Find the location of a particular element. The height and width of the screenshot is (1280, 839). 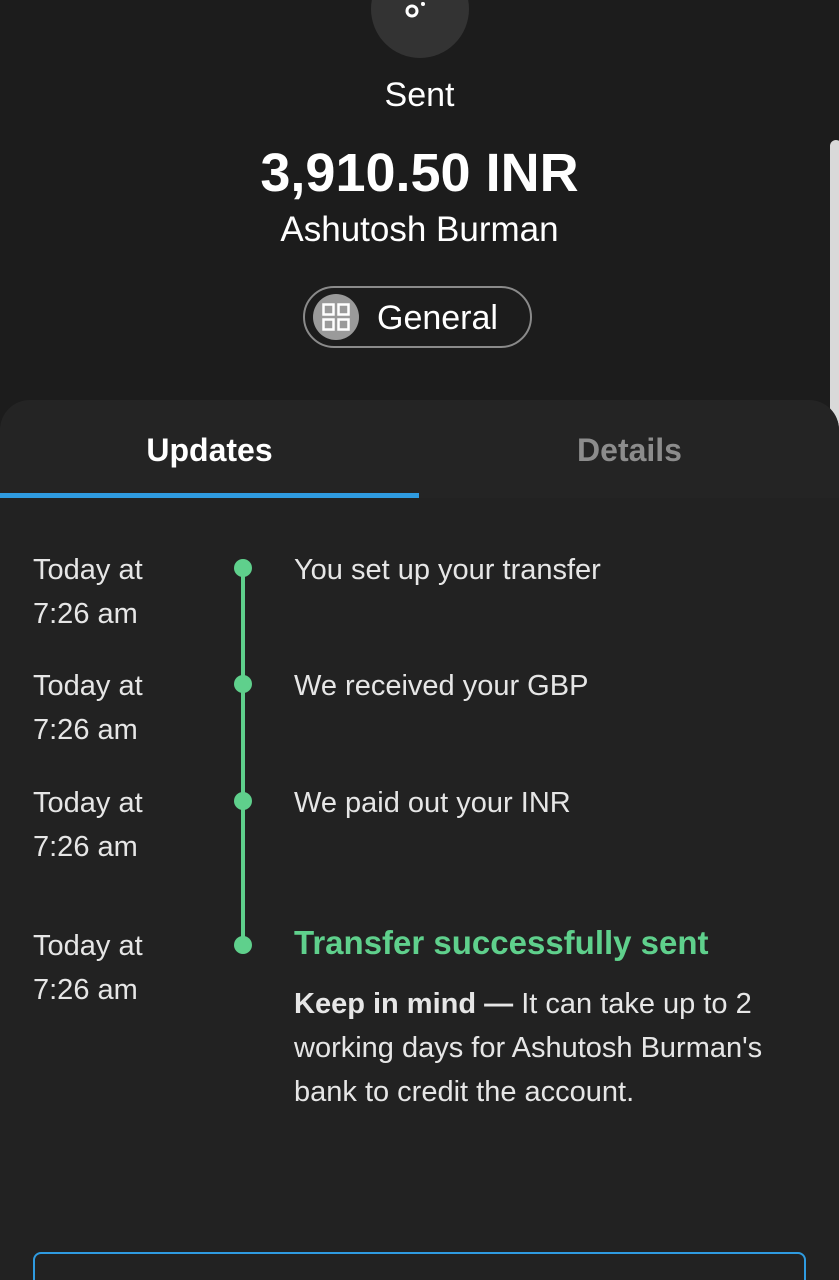

tab-updates: Updates is located at coordinates (209, 449).